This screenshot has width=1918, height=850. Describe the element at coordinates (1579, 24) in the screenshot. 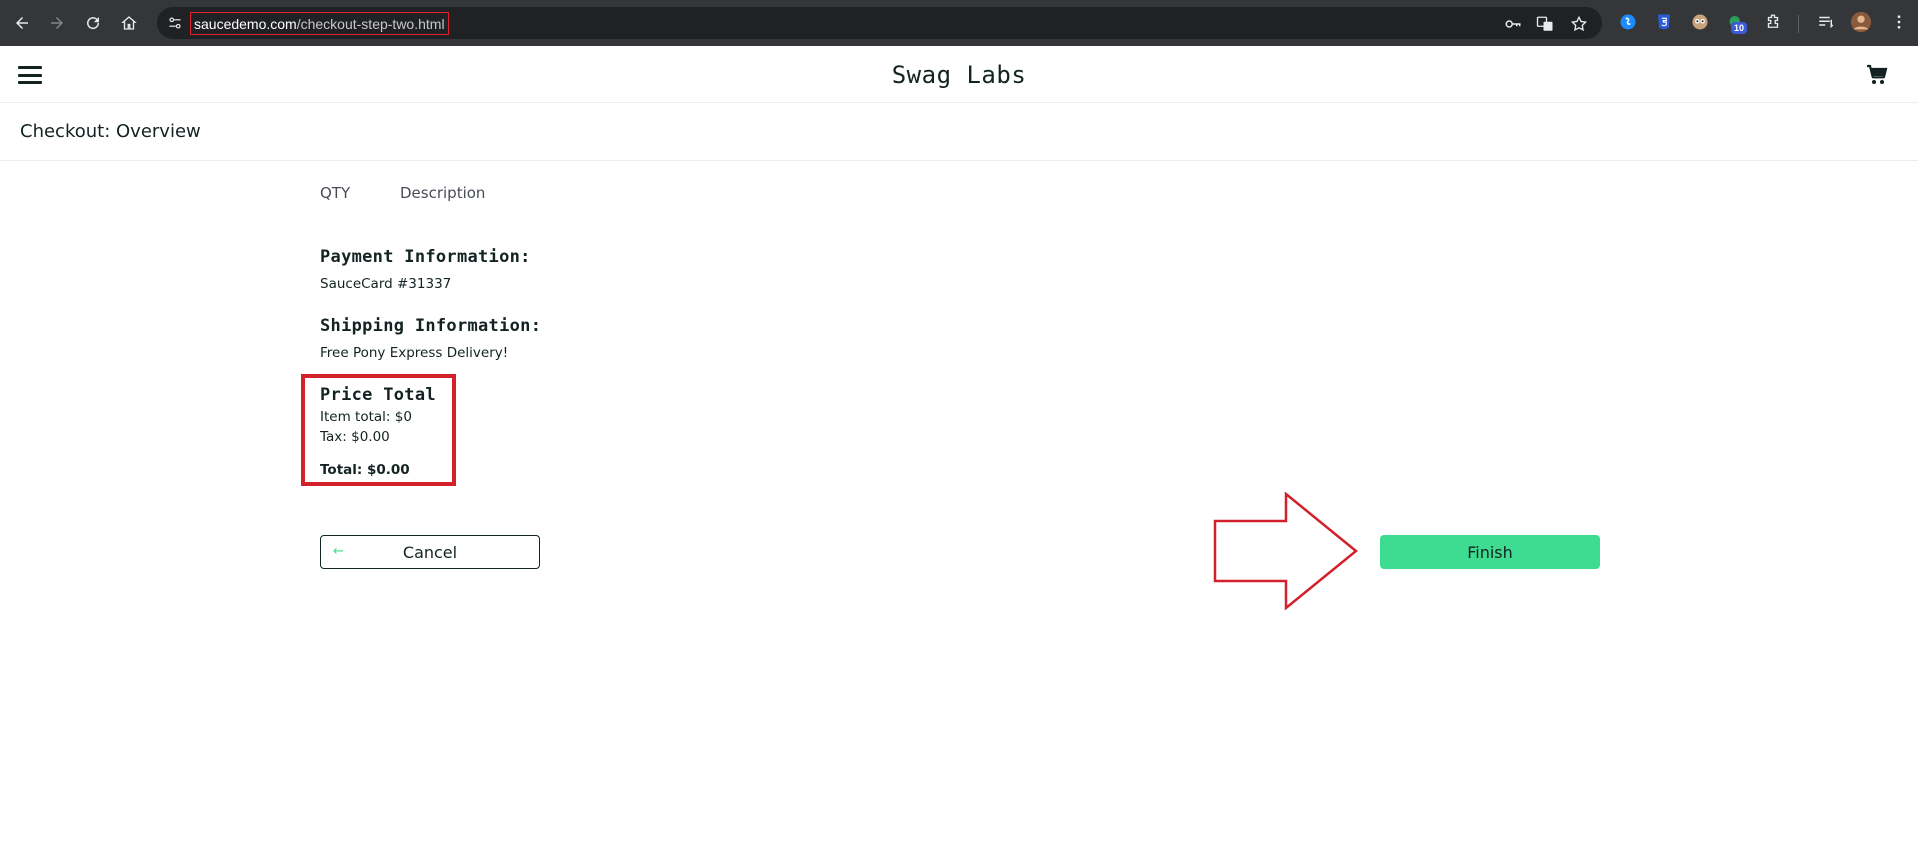

I see `bookmark-star-icon` at that location.